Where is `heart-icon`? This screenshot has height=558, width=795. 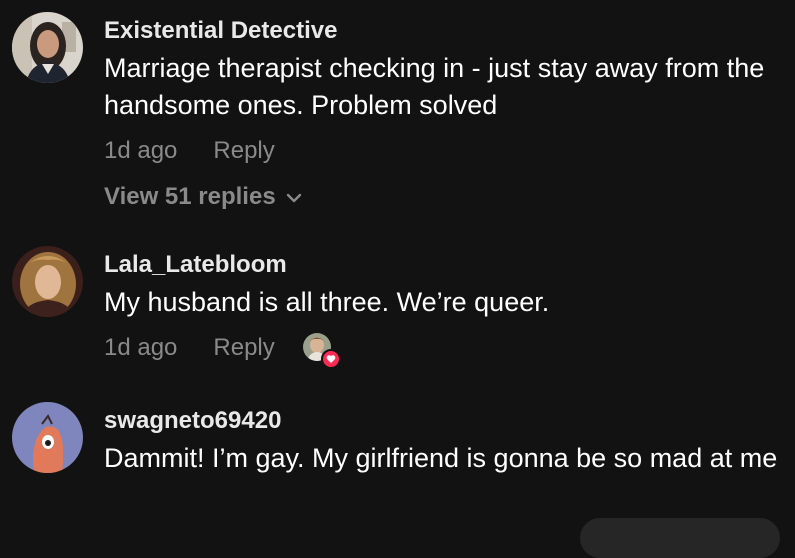 heart-icon is located at coordinates (330, 359).